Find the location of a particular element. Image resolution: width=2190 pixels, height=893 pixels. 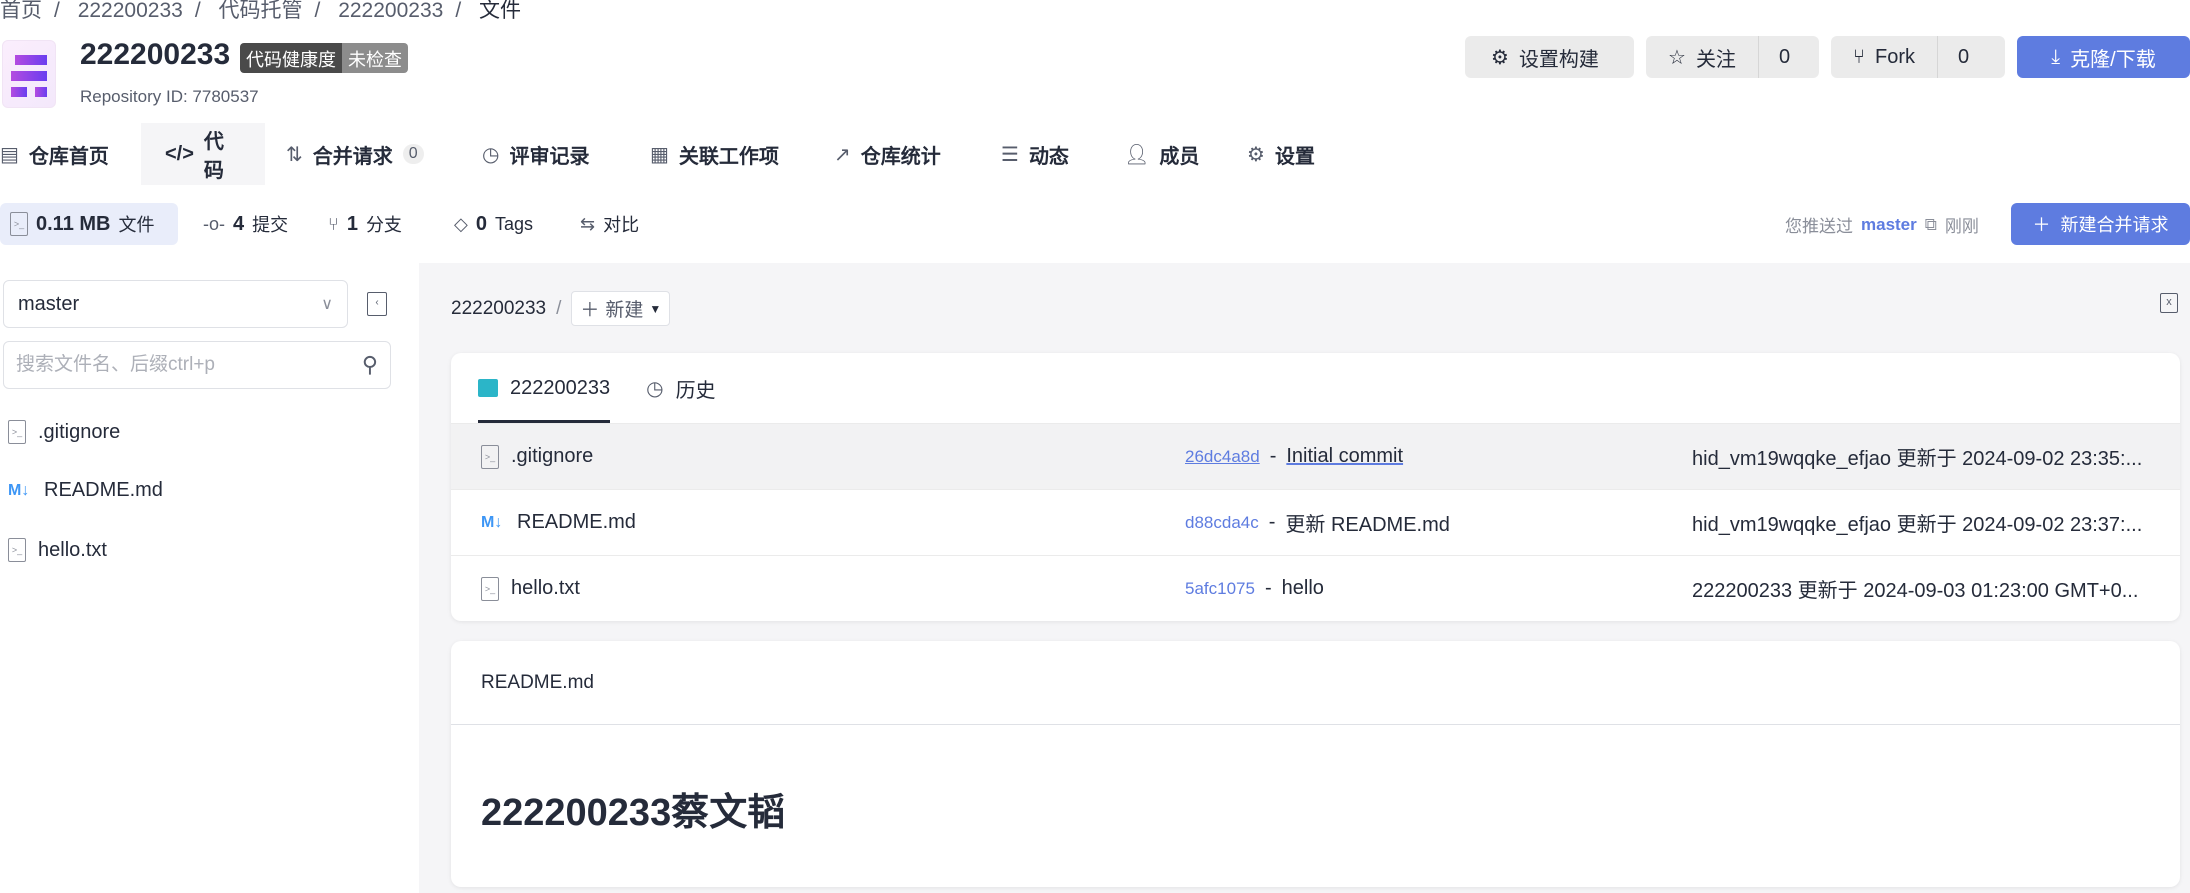

file-name: hello.txt is located at coordinates (545, 588).